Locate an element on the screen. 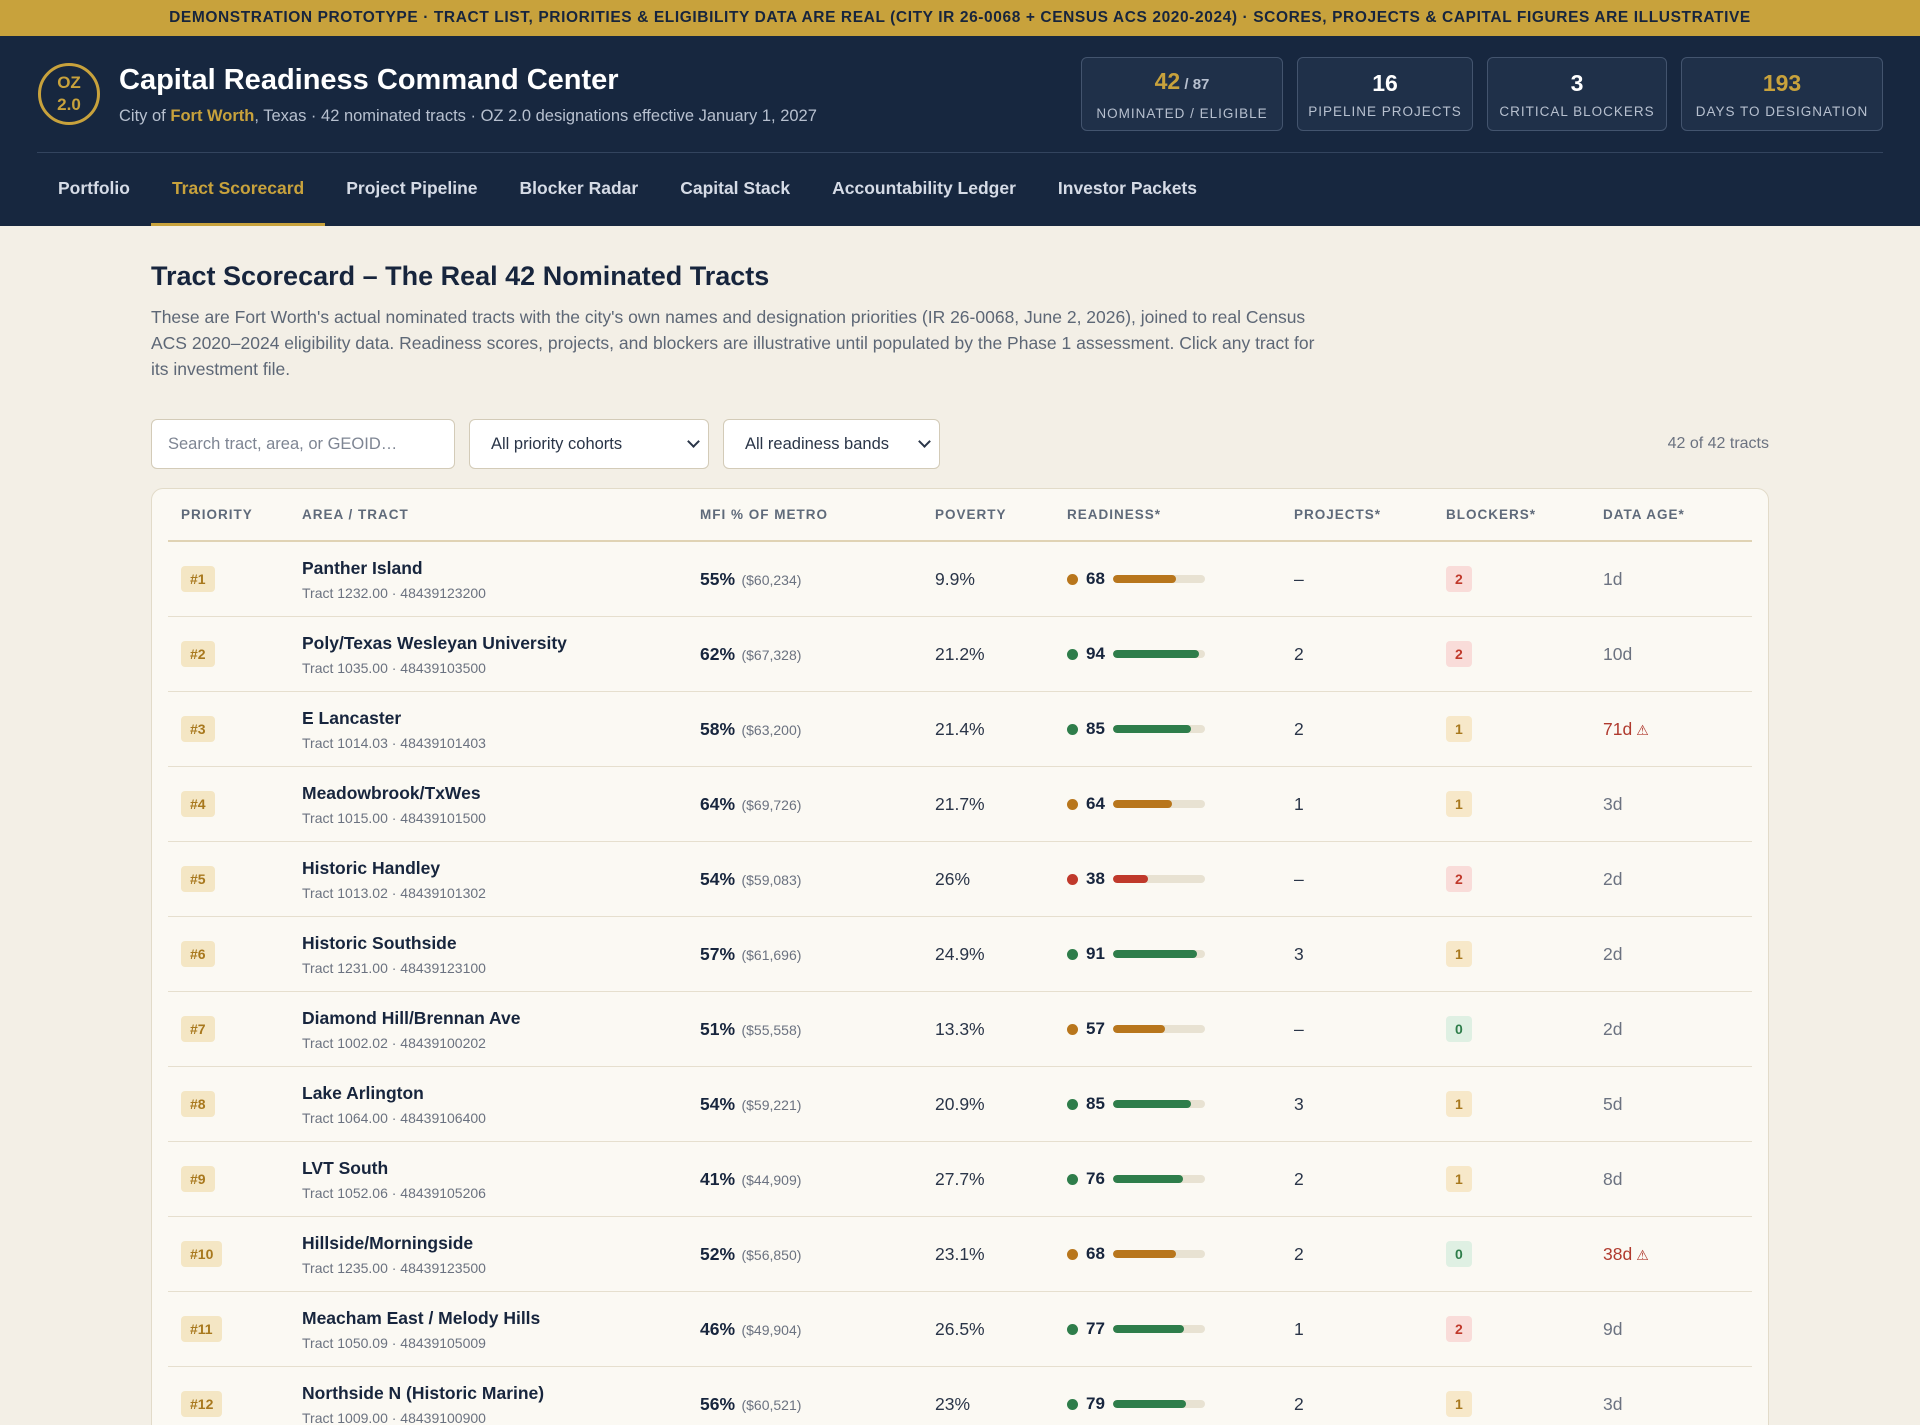 This screenshot has height=1425, width=1920. readiness-indicator: 64 is located at coordinates (1180, 804).